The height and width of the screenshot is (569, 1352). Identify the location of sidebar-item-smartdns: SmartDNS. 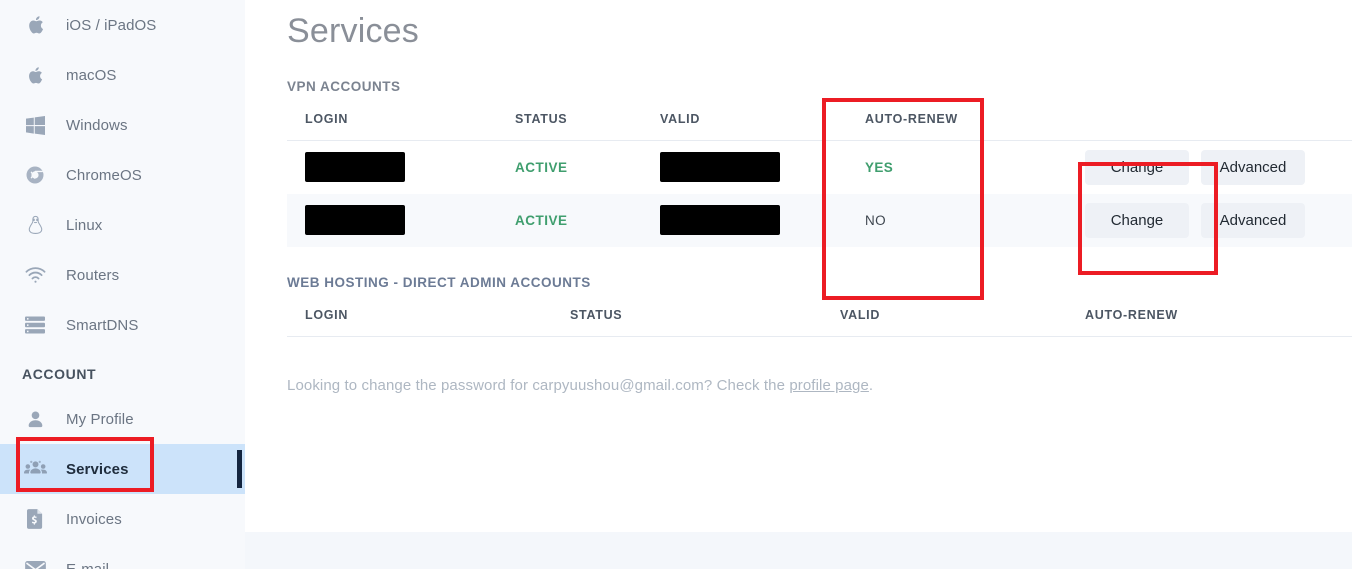
(122, 325).